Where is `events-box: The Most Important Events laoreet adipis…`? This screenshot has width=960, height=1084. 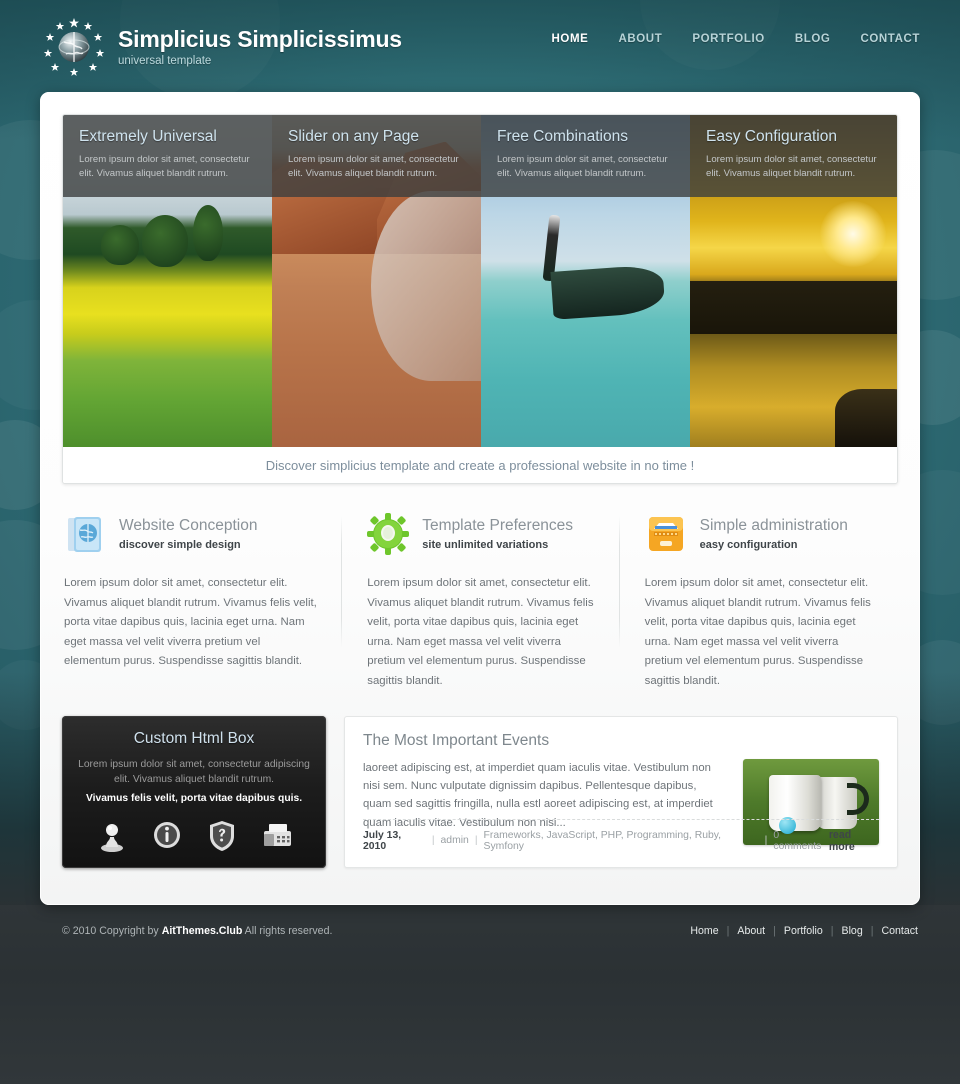
events-box: The Most Important Events laoreet adipis… is located at coordinates (621, 791).